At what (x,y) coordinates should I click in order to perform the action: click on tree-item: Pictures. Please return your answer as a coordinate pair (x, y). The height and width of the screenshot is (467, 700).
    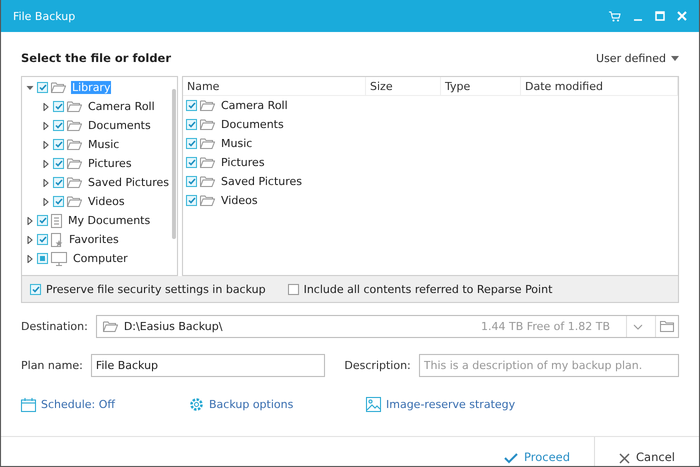
    Looking at the image, I should click on (96, 163).